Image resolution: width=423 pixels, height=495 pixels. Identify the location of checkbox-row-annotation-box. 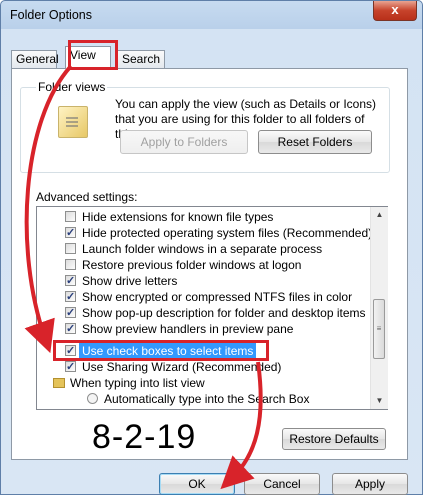
(161, 350).